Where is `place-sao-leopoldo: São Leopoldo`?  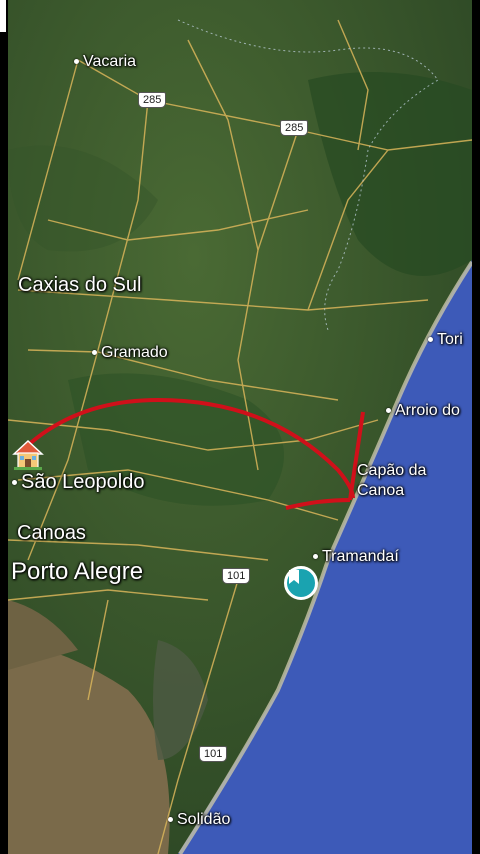
place-sao-leopoldo: São Leopoldo is located at coordinates (78, 482).